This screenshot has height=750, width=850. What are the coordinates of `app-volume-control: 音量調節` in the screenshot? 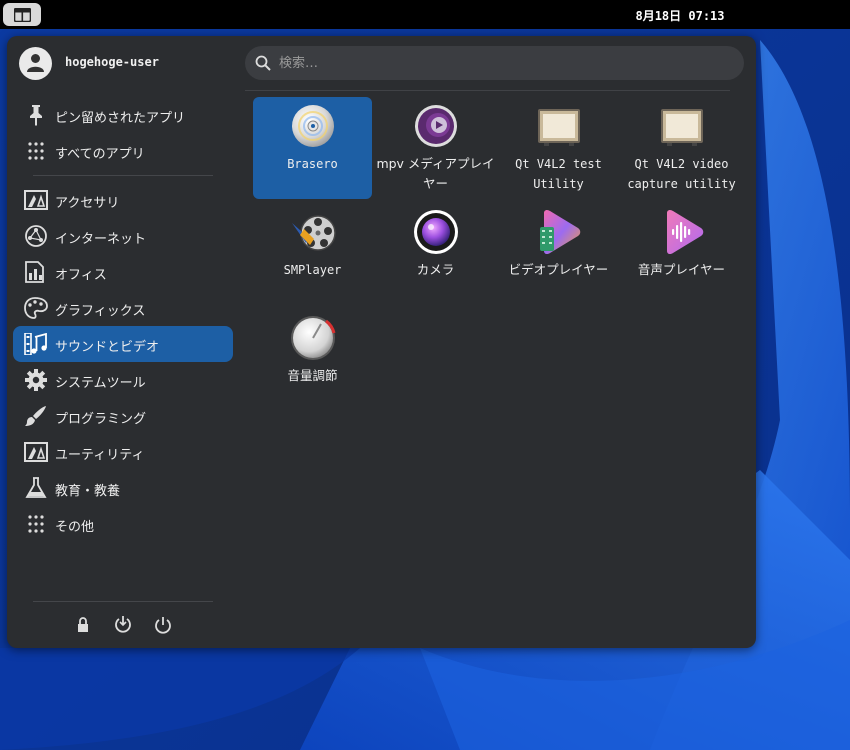 It's located at (312, 360).